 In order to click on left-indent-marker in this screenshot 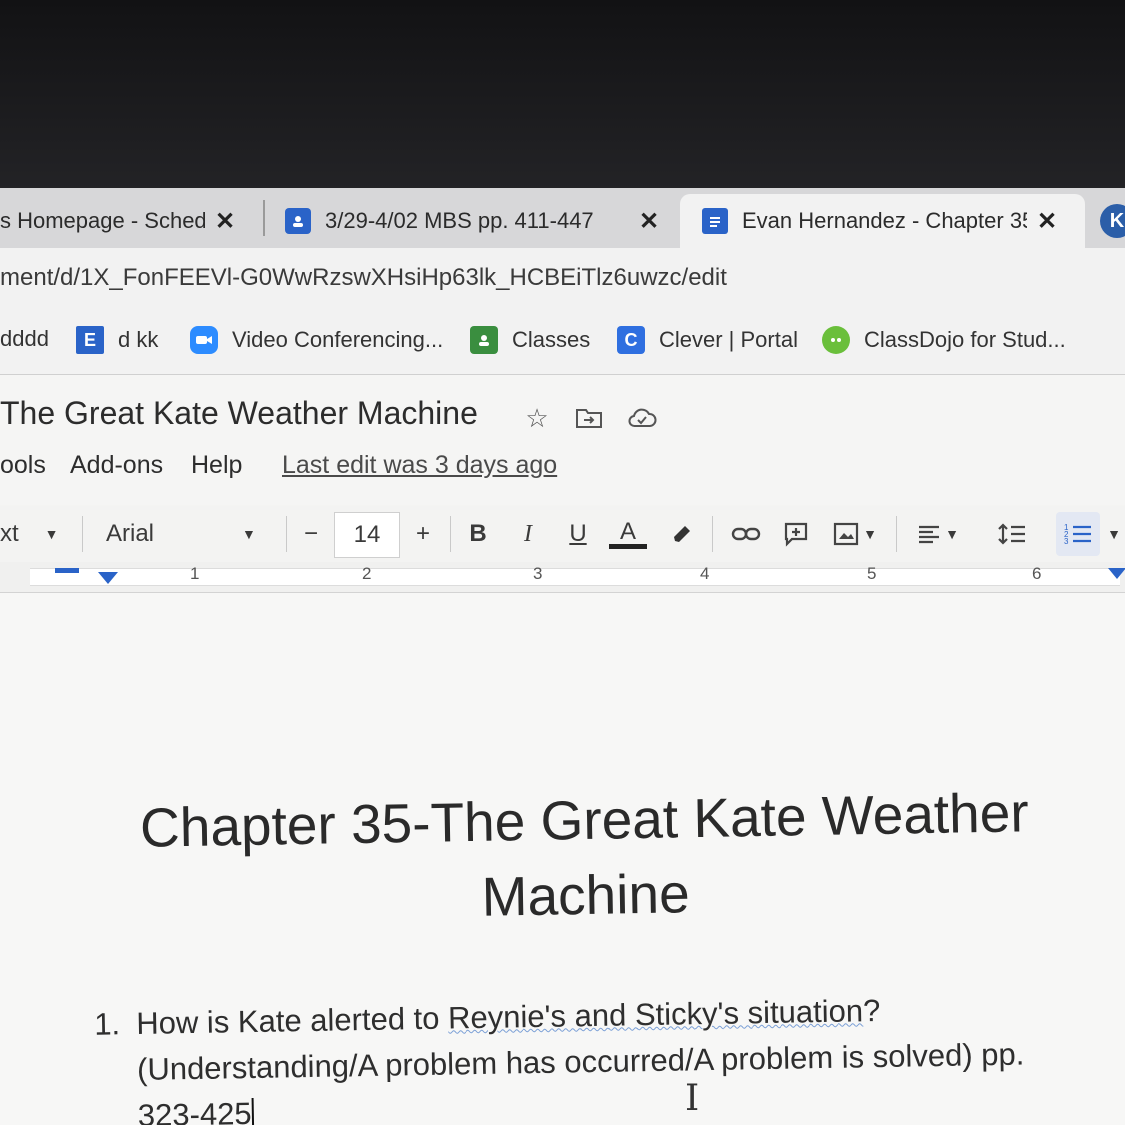, I will do `click(108, 578)`.